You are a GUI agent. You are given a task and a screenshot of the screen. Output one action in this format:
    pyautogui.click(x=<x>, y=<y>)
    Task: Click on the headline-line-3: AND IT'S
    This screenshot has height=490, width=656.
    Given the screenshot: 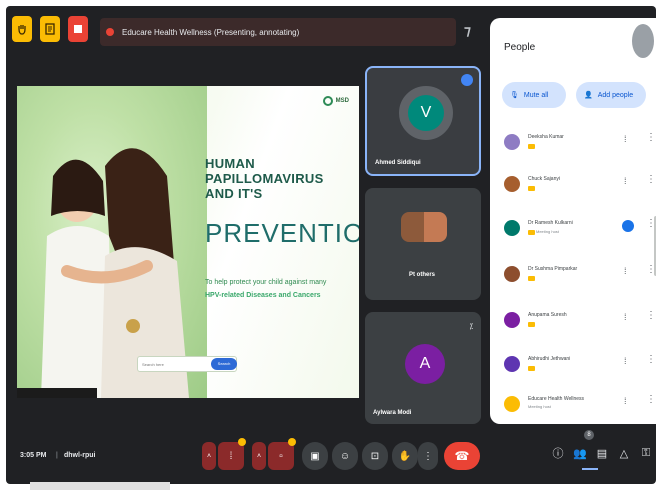 What is the action you would take?
    pyautogui.click(x=234, y=193)
    